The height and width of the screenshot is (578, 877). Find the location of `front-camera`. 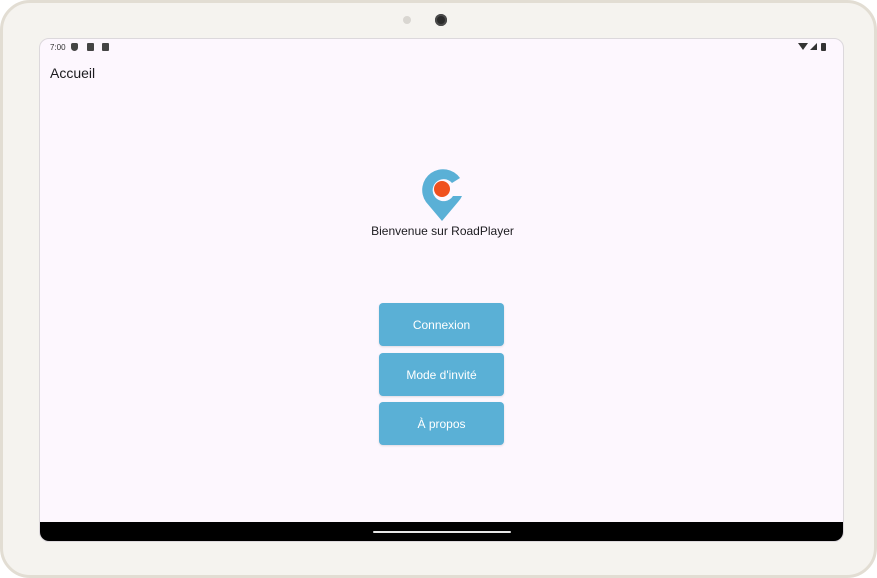

front-camera is located at coordinates (441, 20).